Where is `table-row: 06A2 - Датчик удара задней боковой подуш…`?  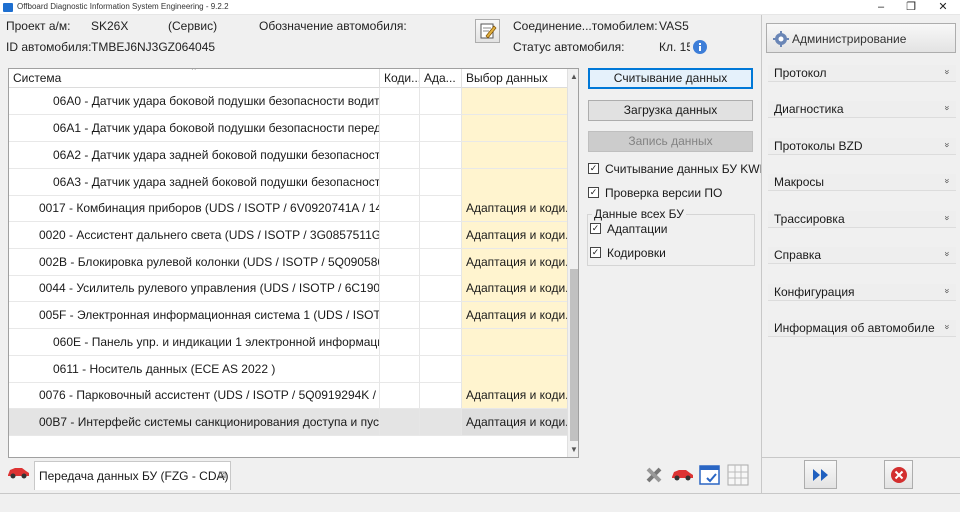 table-row: 06A2 - Датчик удара задней боковой подуш… is located at coordinates (288, 155).